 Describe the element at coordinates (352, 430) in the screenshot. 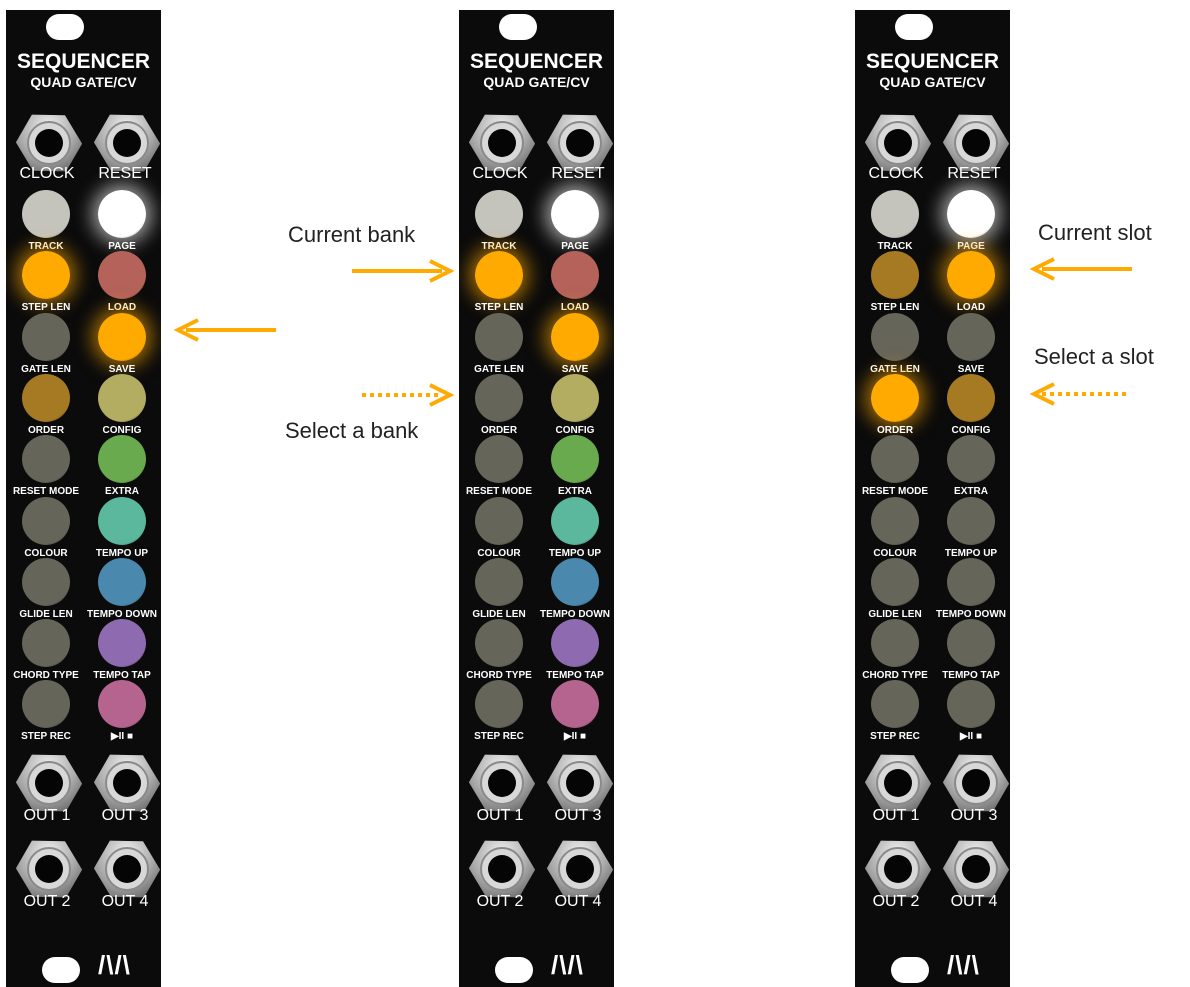

I see `select-bank-label: Select a bank` at that location.